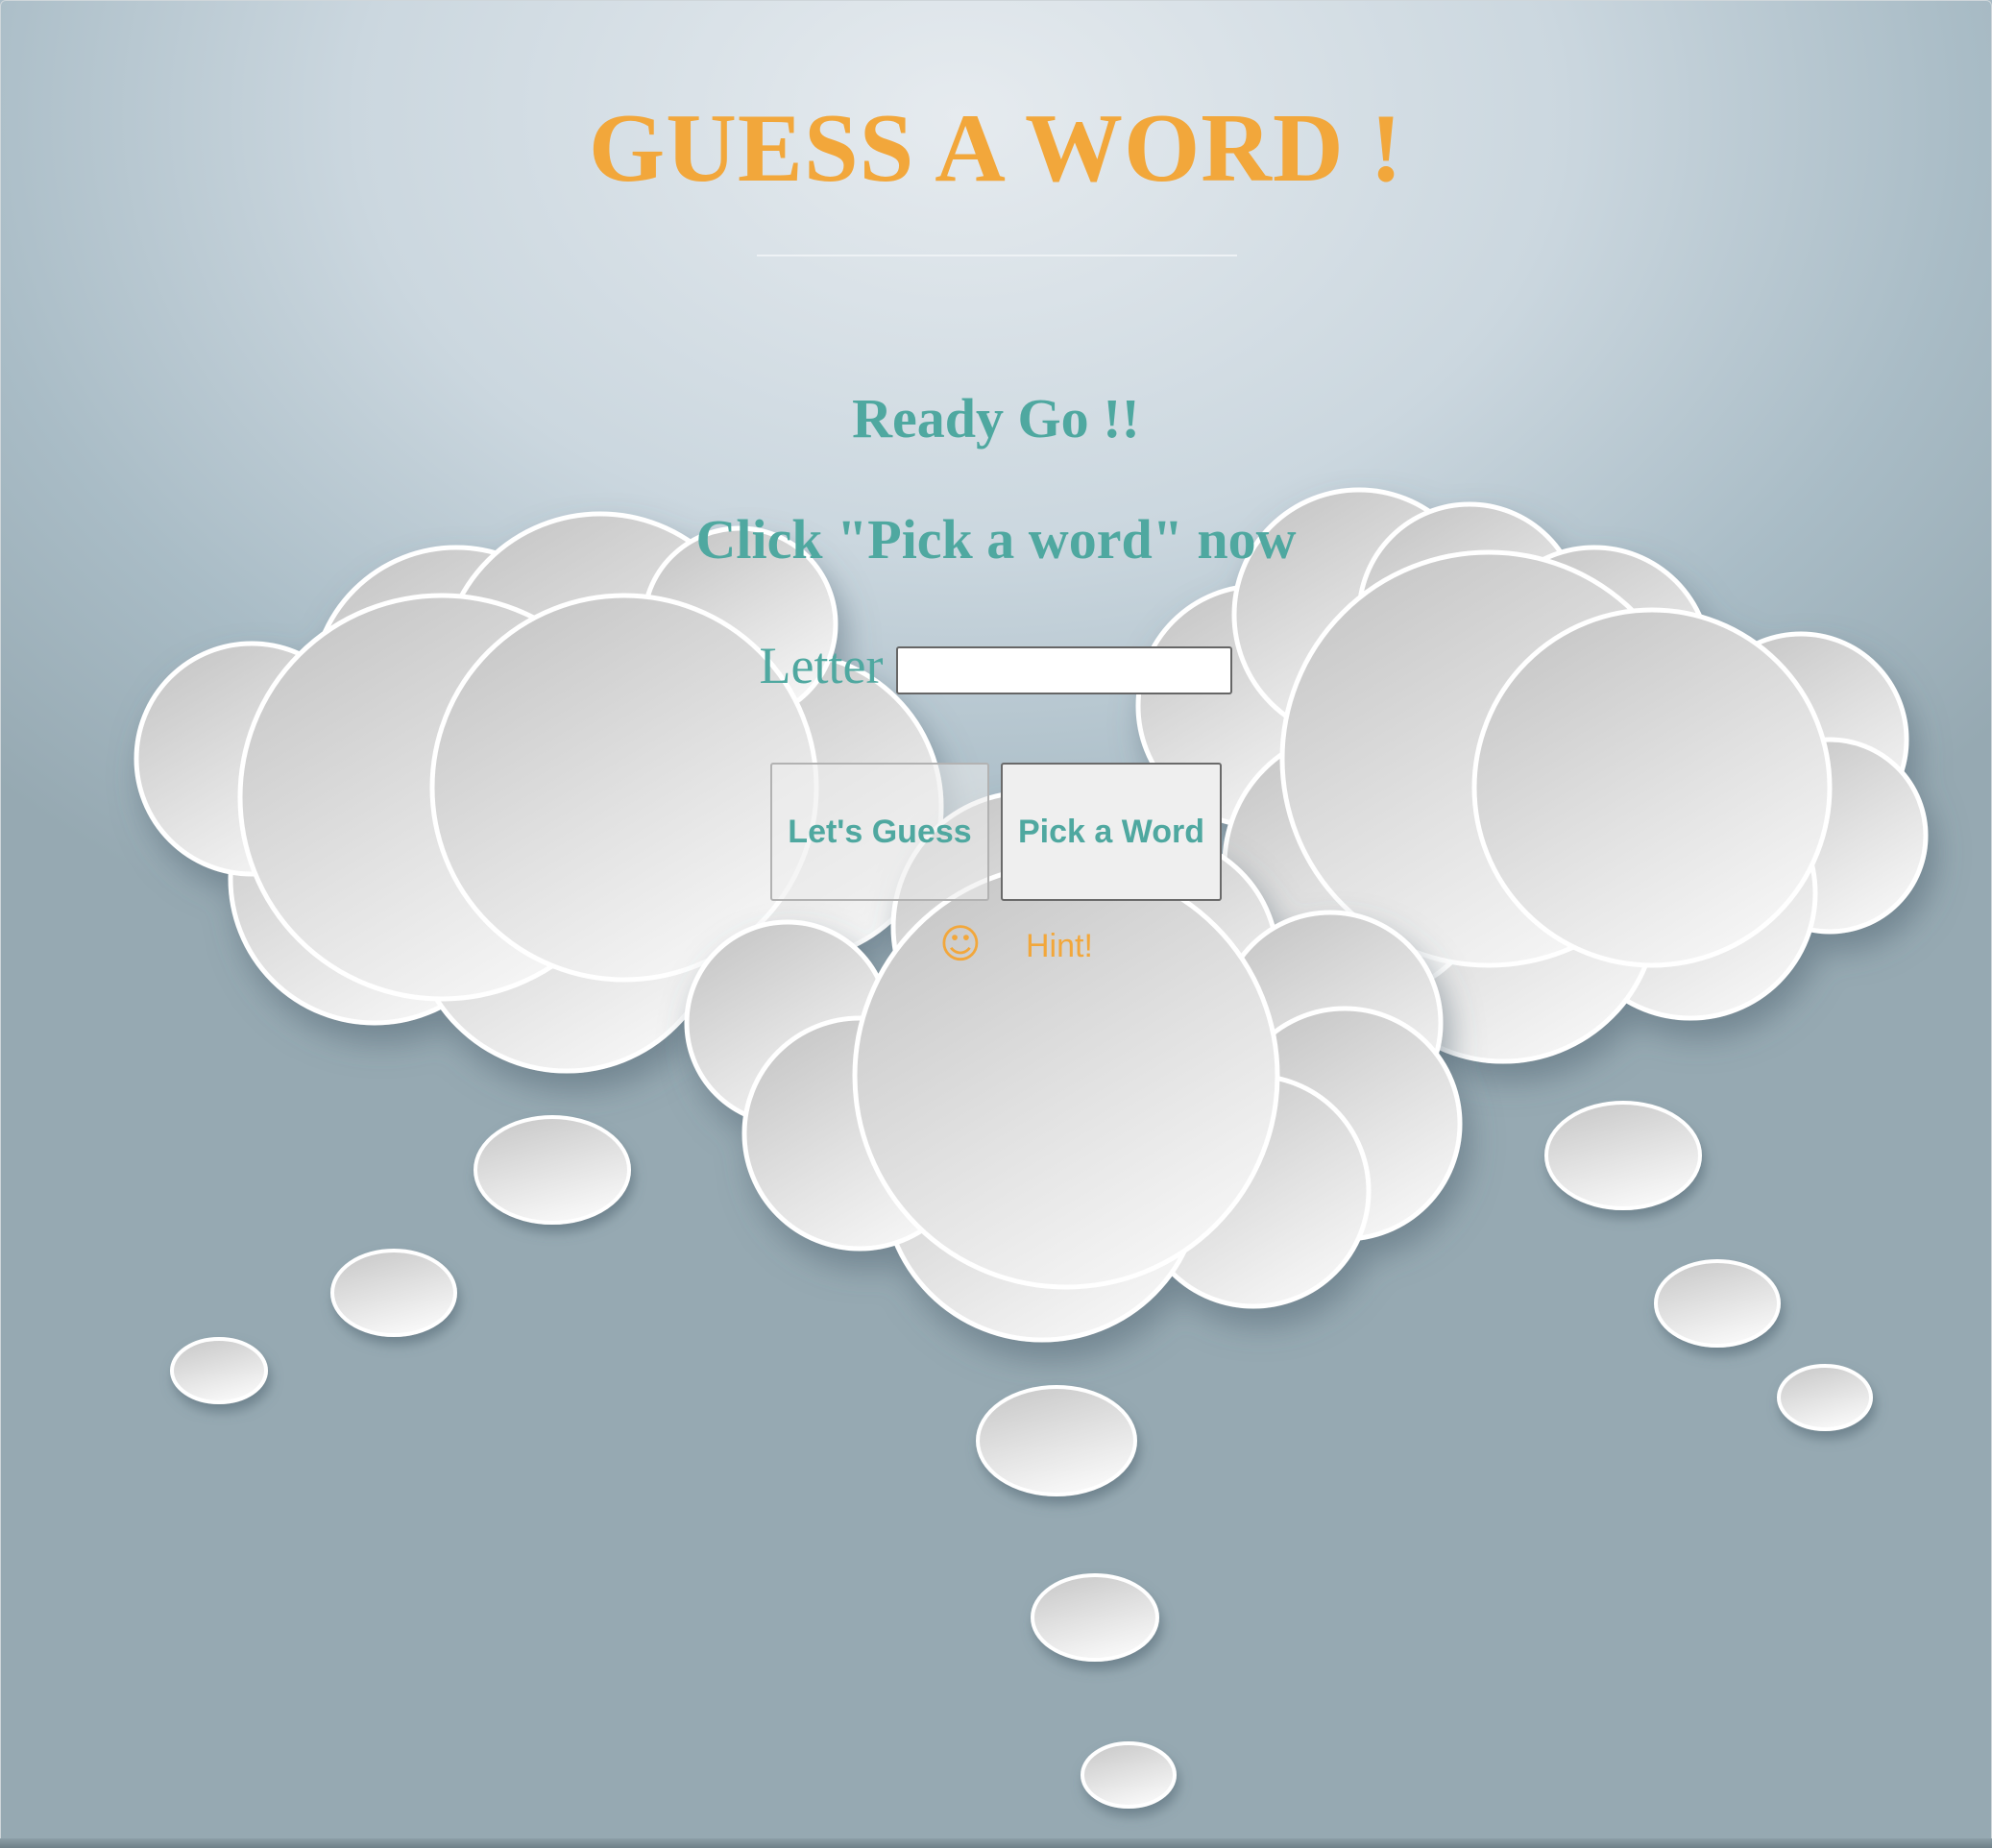 This screenshot has height=1848, width=1992. Describe the element at coordinates (961, 944) in the screenshot. I see `smiley-icon: ☺` at that location.